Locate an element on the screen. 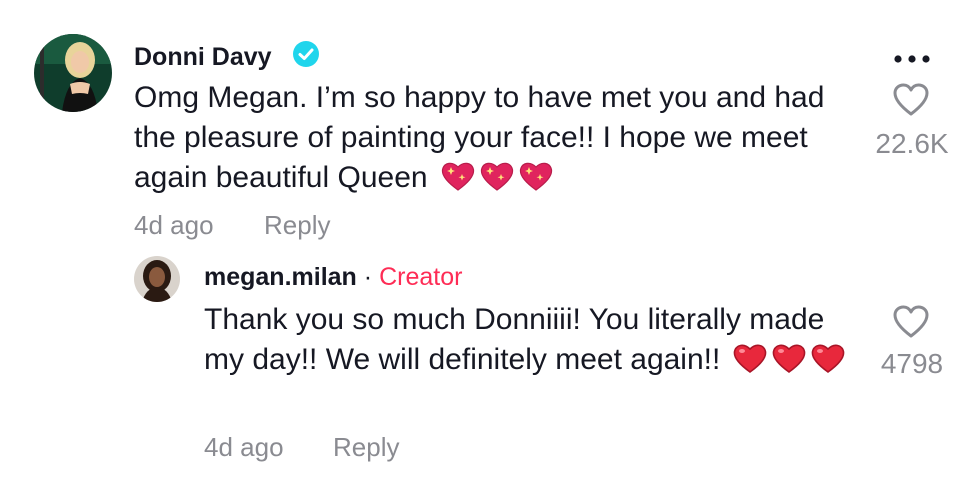  reply-avatar is located at coordinates (157, 279).